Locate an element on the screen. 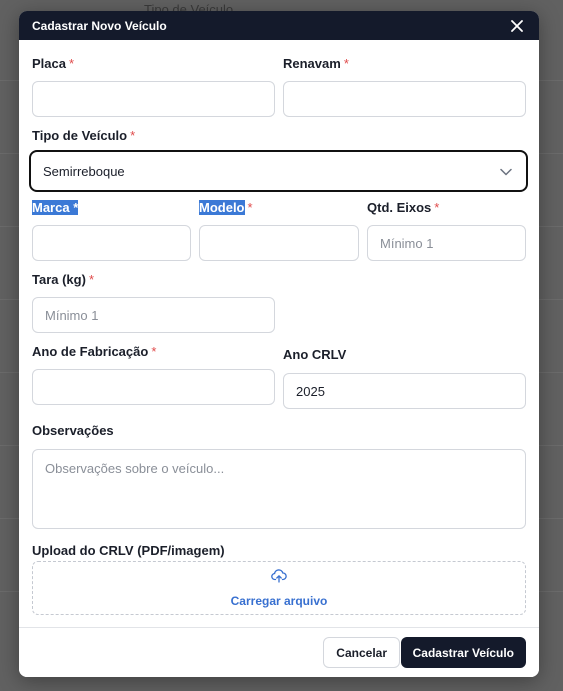 This screenshot has width=563, height=691. upload-button-text: Carregar arquivo is located at coordinates (279, 601).